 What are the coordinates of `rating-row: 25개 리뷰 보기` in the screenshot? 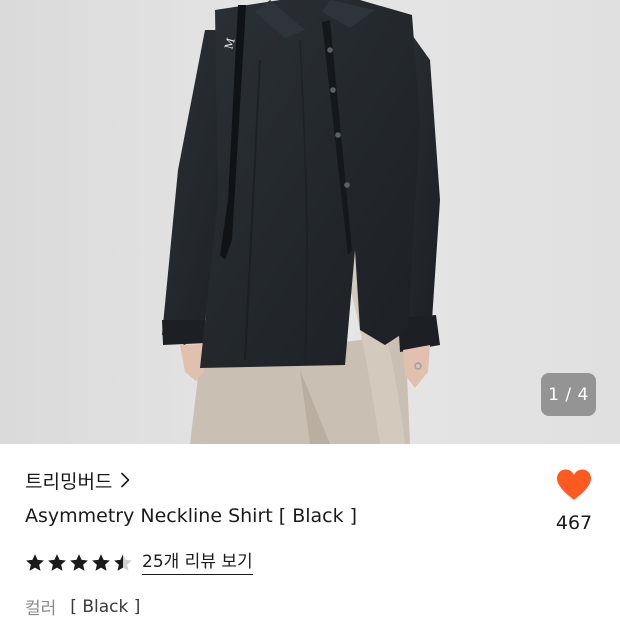 It's located at (139, 563).